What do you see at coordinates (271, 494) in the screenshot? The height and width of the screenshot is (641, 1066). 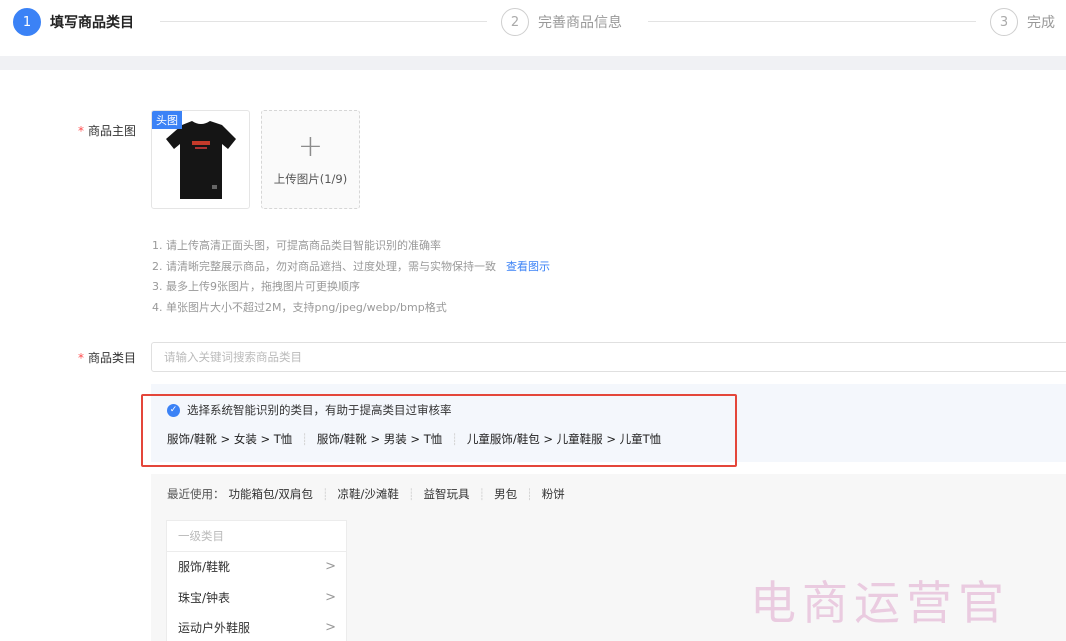 I see `recent-category: 功能箱包/双肩包` at bounding box center [271, 494].